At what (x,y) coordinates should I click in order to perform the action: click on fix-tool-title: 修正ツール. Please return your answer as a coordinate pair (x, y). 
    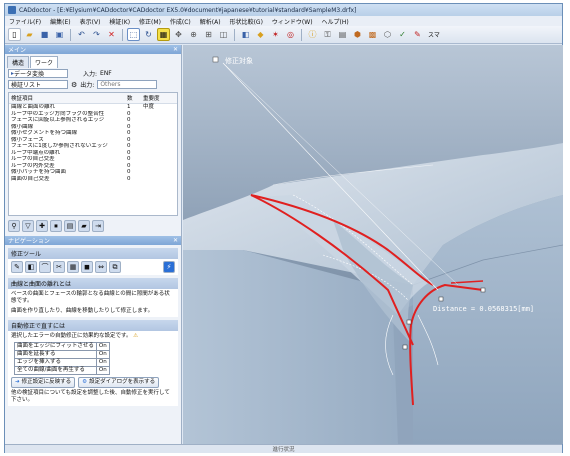
    Looking at the image, I should click on (93, 253).